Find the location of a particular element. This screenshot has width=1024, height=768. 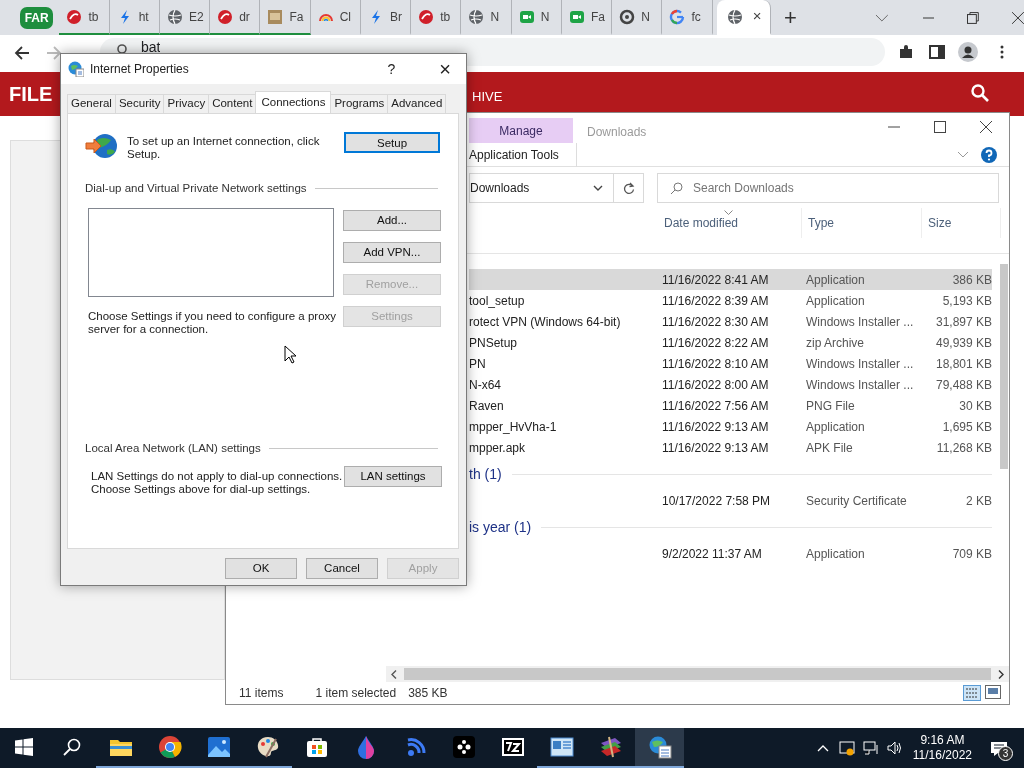

side-panel-icon is located at coordinates (937, 52).